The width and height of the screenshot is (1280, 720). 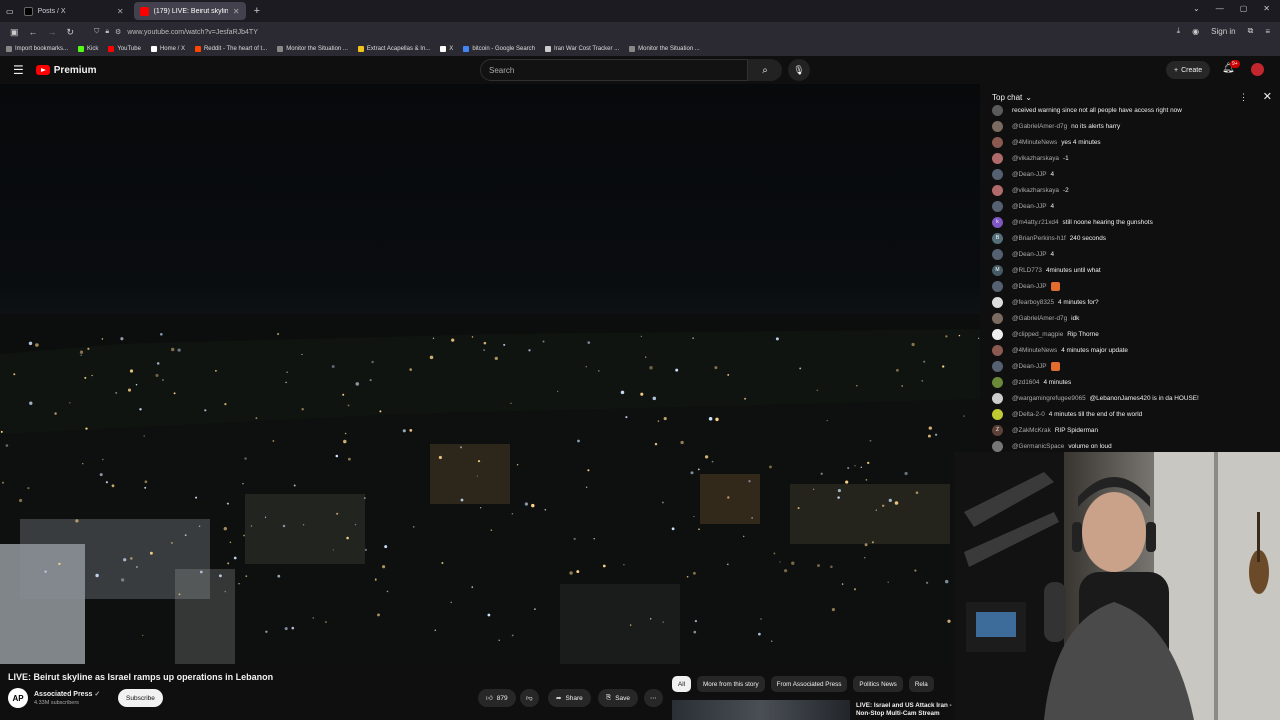 I want to click on chat-message: @vikazharskaya -2, so click(x=1131, y=190).